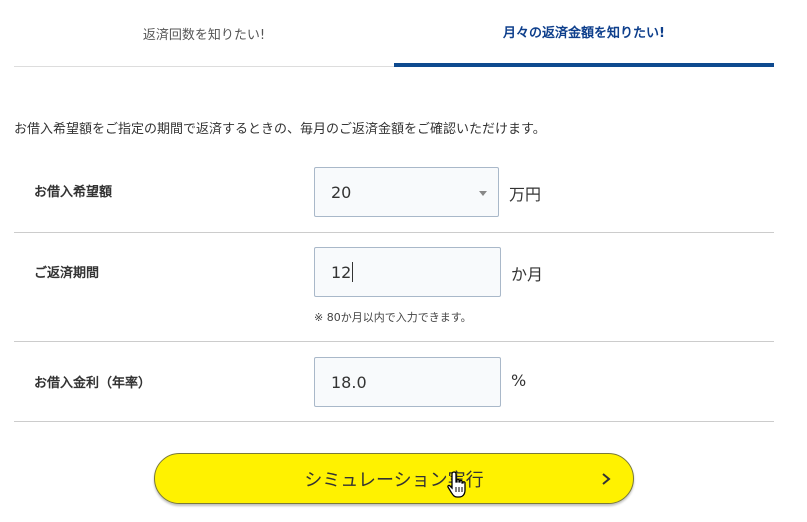 This screenshot has height=522, width=807. What do you see at coordinates (527, 274) in the screenshot?
I see `period-unit: か月` at bounding box center [527, 274].